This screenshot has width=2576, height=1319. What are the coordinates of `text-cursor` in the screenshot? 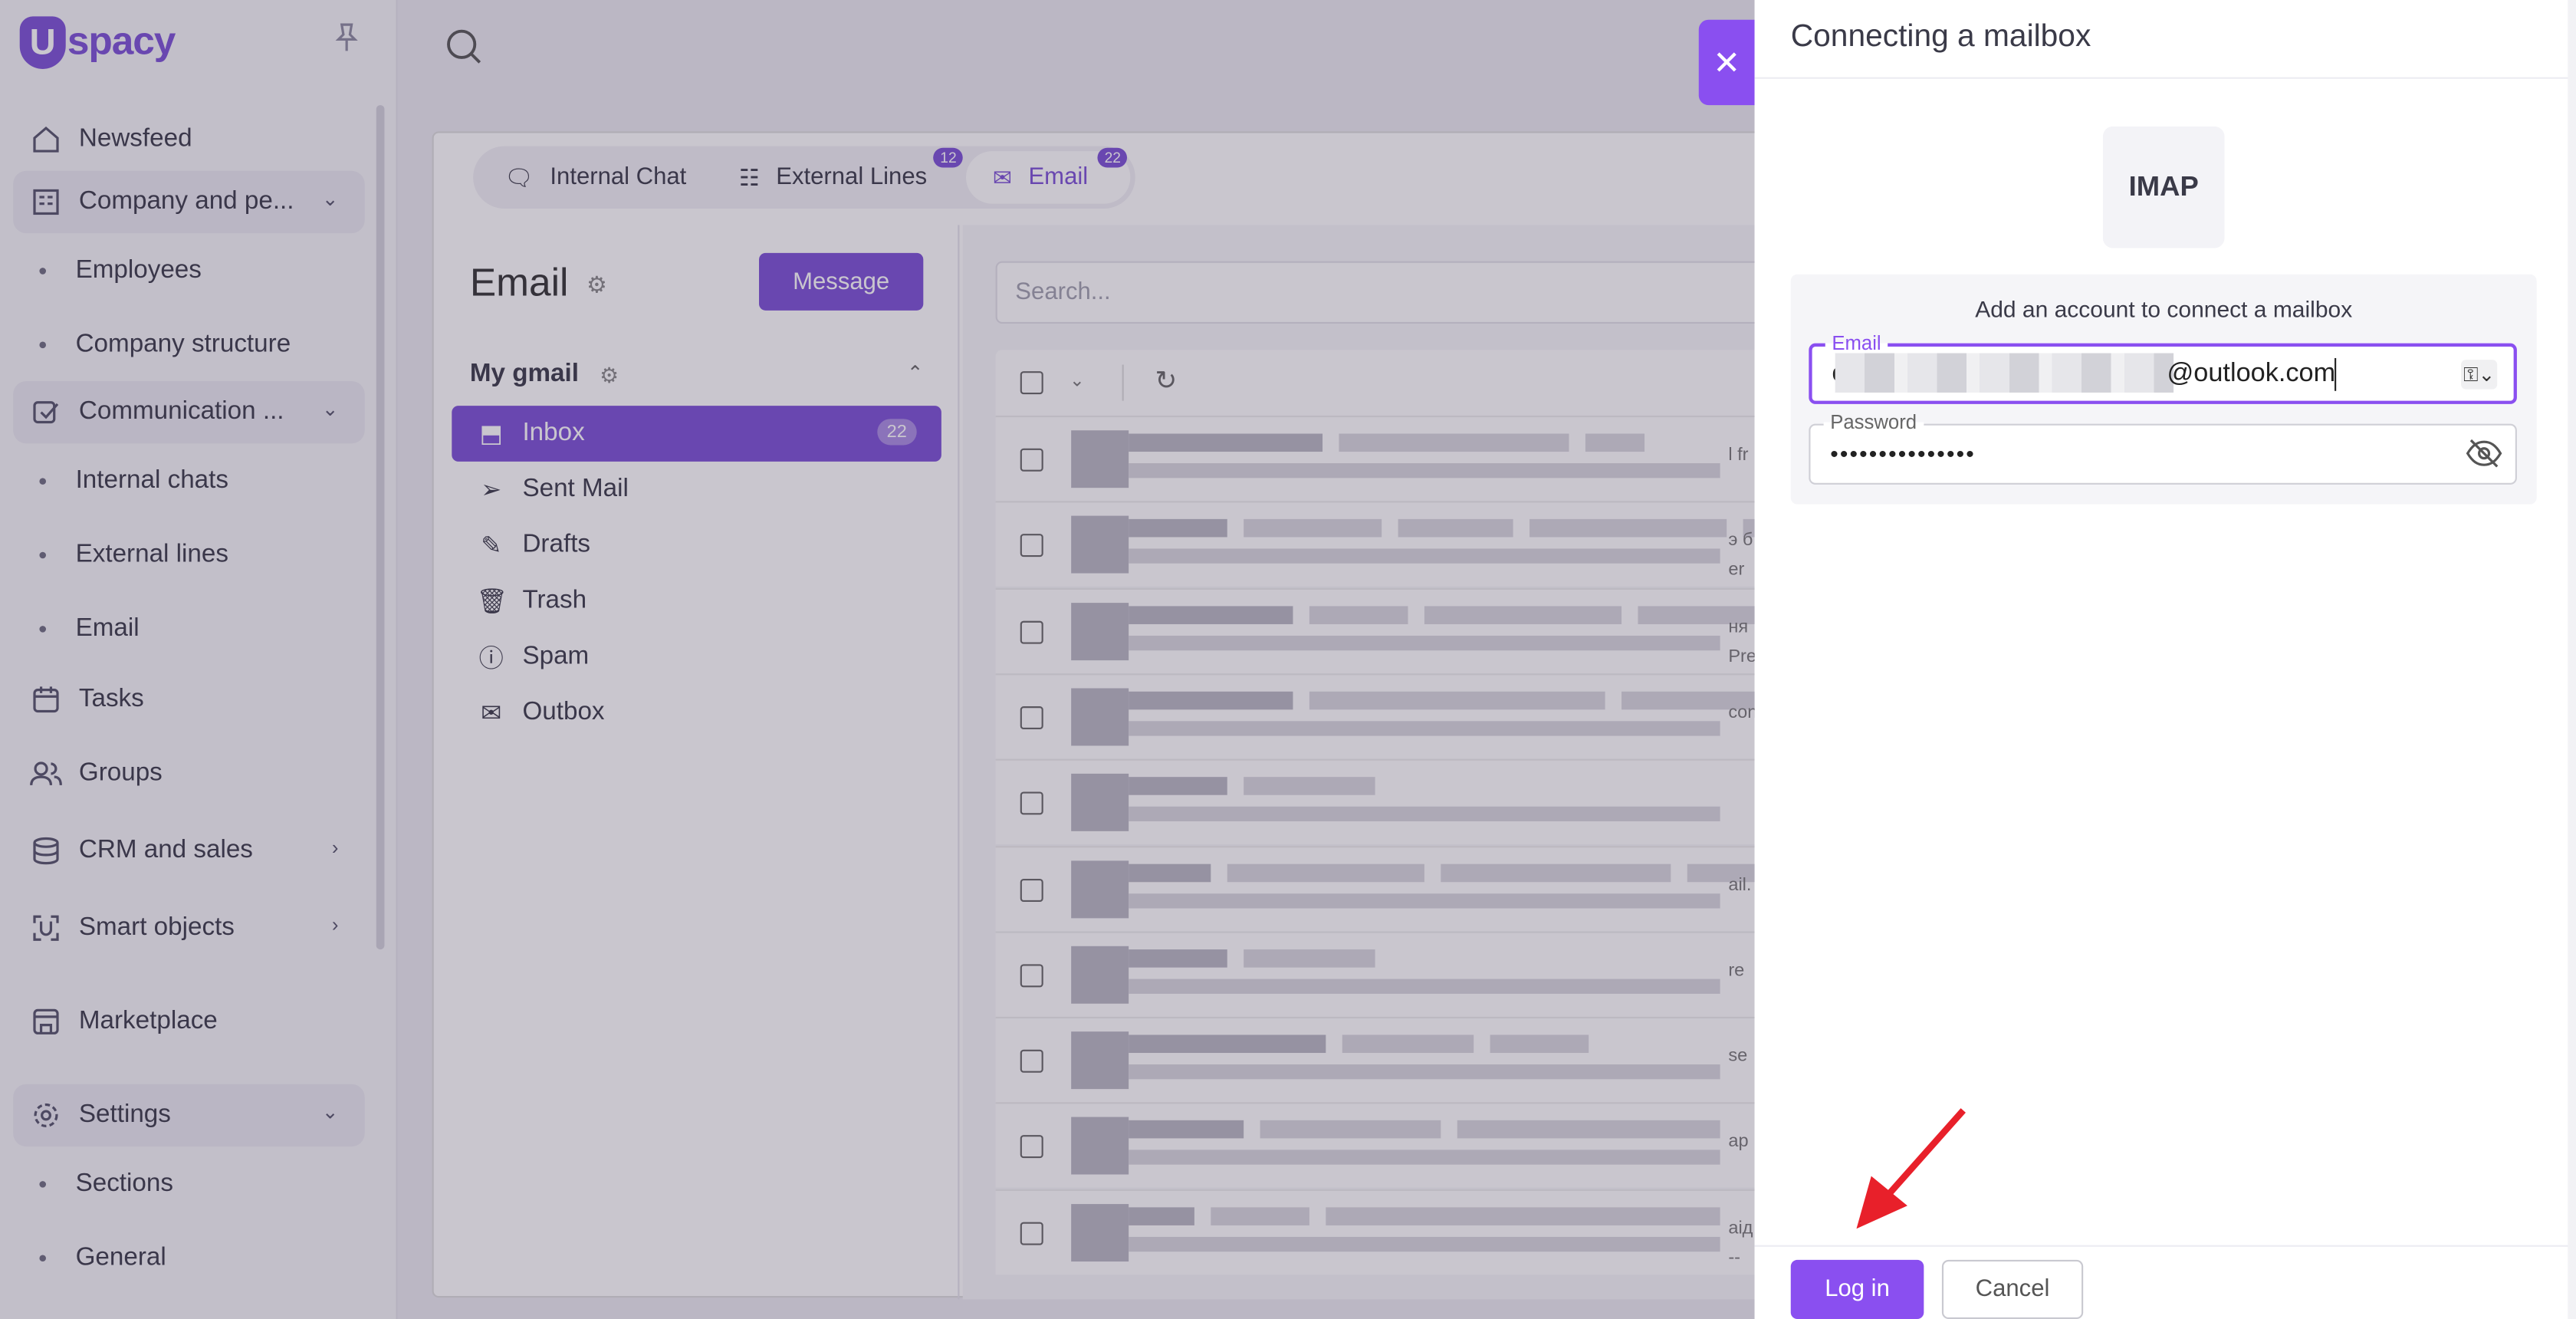 It's located at (2335, 374).